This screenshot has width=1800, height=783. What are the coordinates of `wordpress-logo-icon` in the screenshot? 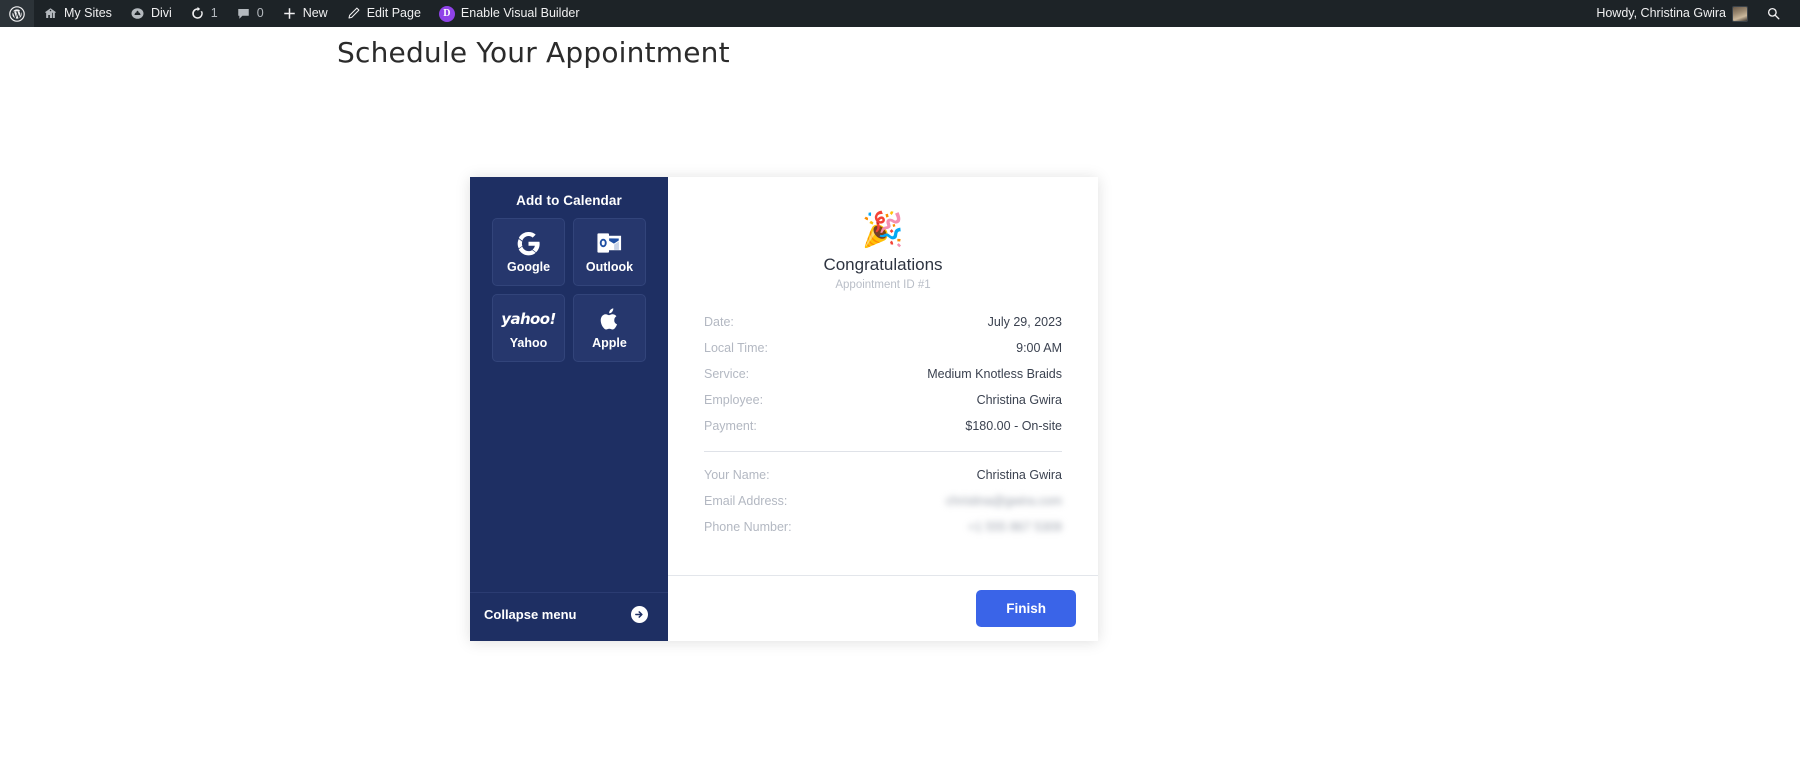 It's located at (17, 13).